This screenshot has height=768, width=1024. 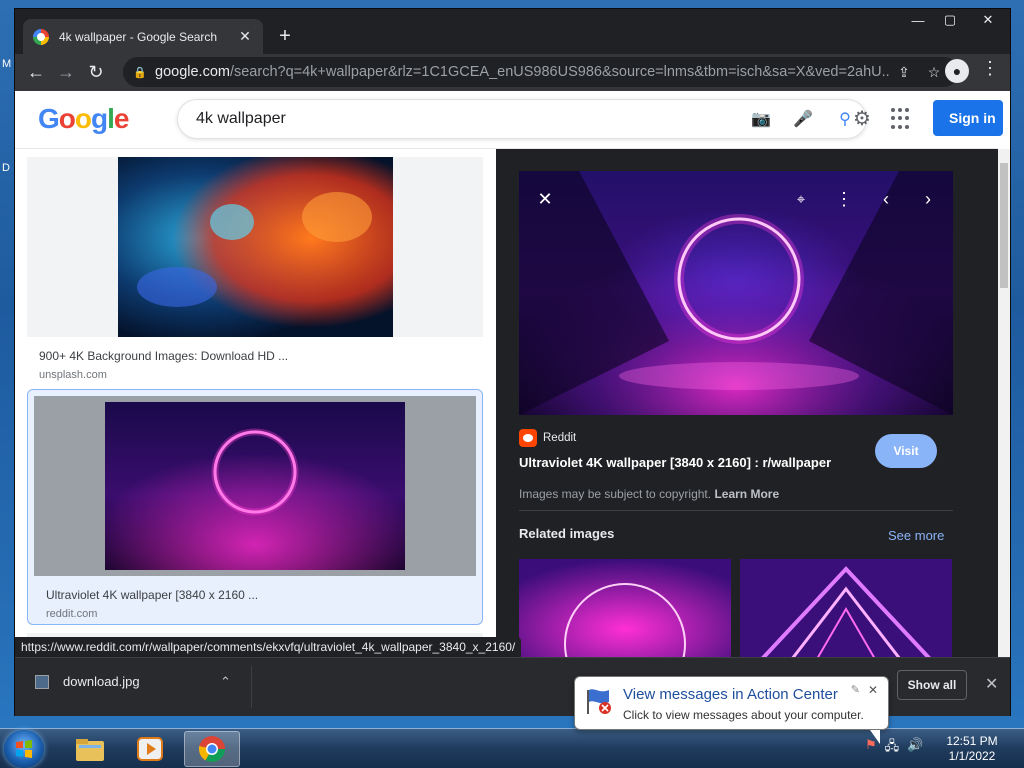 I want to click on next-image-icon: ›, so click(x=928, y=199).